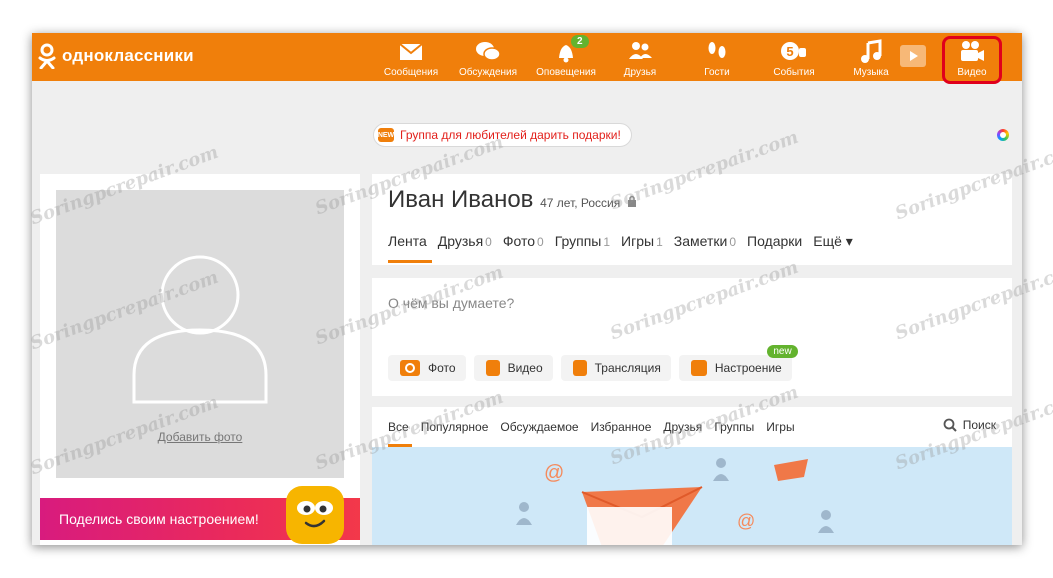  I want to click on add-video-button: Видео, so click(513, 368).